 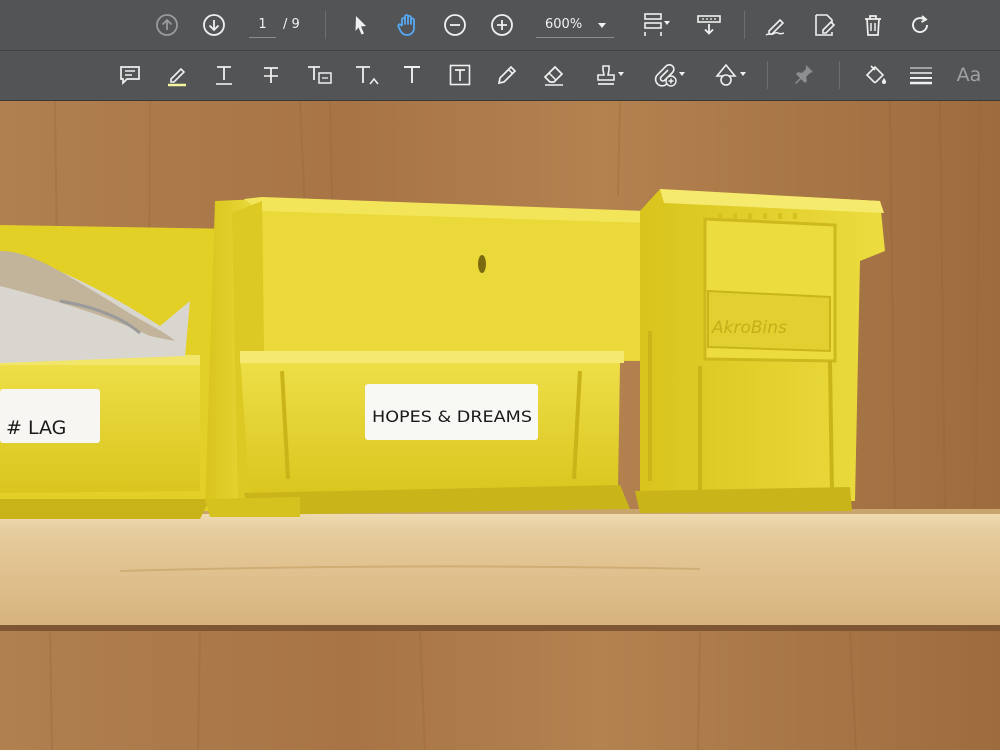 What do you see at coordinates (875, 75) in the screenshot?
I see `fill-color-icon` at bounding box center [875, 75].